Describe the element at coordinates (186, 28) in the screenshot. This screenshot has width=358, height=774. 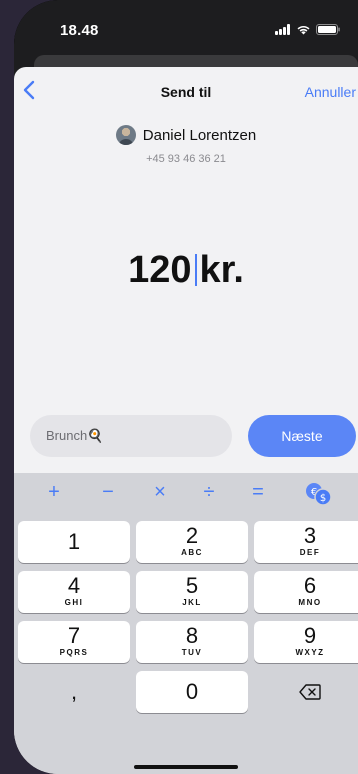
I see `status-bar: 18.48` at that location.